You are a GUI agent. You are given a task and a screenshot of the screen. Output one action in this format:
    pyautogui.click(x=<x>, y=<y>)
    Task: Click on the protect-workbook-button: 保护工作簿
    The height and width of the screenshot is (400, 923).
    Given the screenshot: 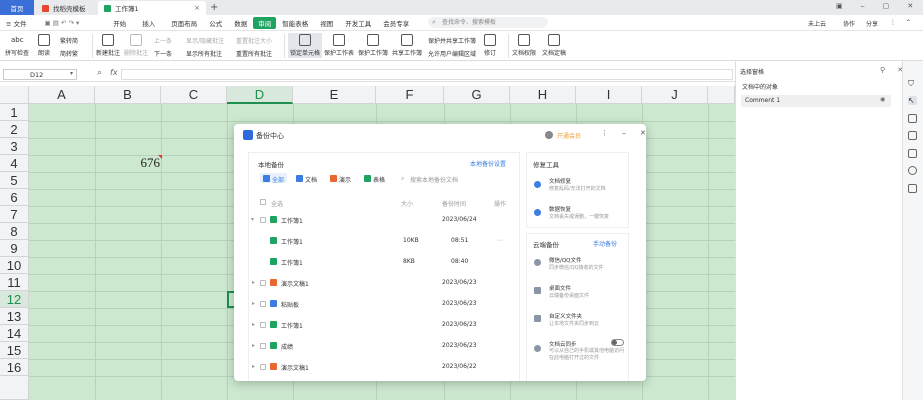 What is the action you would take?
    pyautogui.click(x=373, y=45)
    